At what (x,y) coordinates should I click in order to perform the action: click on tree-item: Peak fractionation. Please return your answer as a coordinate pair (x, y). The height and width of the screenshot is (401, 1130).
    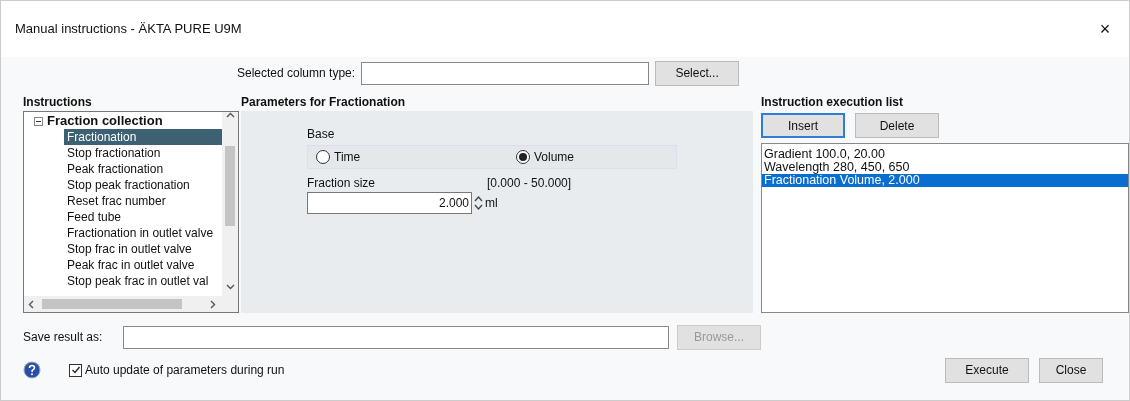
    Looking at the image, I should click on (143, 169).